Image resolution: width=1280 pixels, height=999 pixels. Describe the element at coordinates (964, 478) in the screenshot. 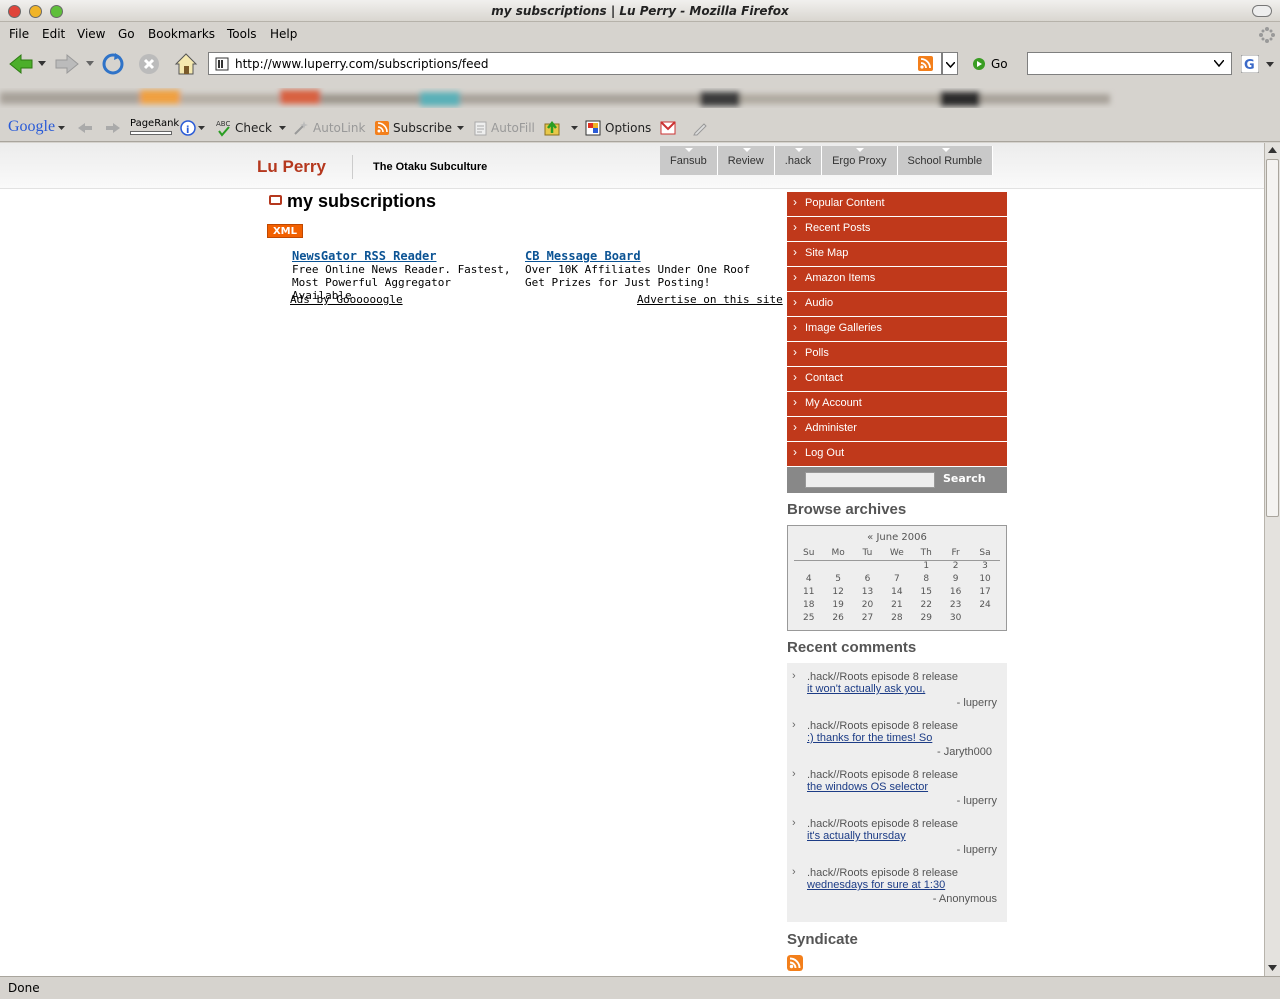

I see `search-button: Search` at that location.